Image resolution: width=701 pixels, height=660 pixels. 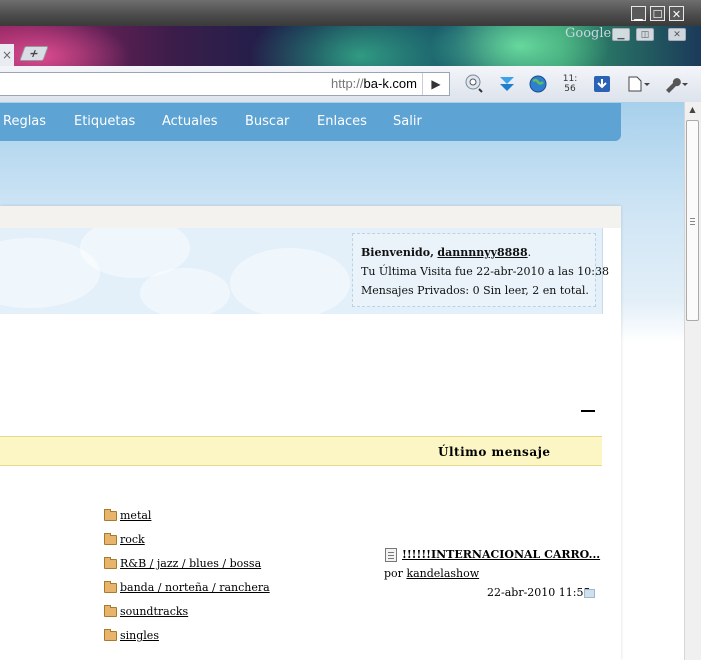 I want to click on welcome-greeting: Bienvenido,, so click(x=397, y=252).